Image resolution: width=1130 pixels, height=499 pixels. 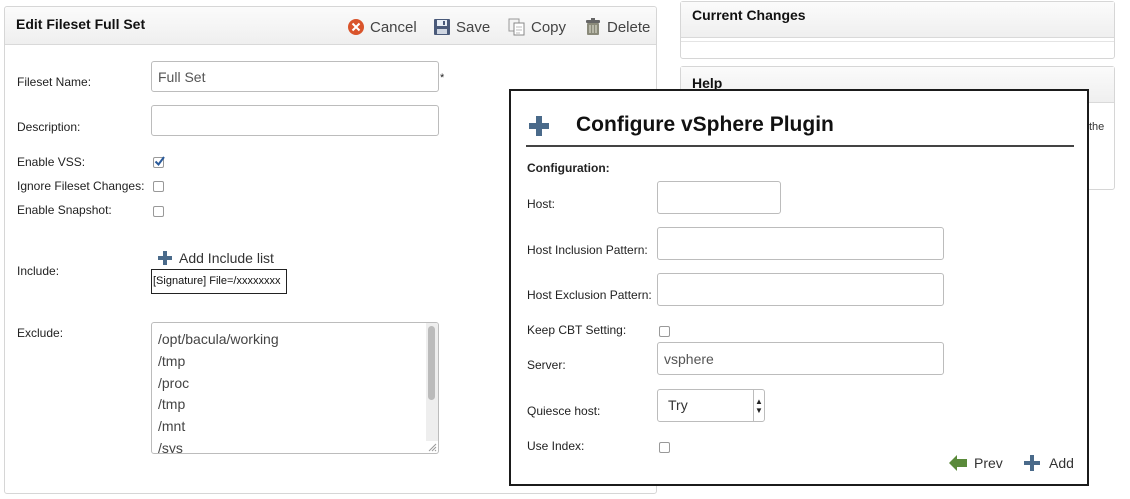 What do you see at coordinates (219, 281) in the screenshot?
I see `include-entry: [Signature] File=/xxxxxxxx` at bounding box center [219, 281].